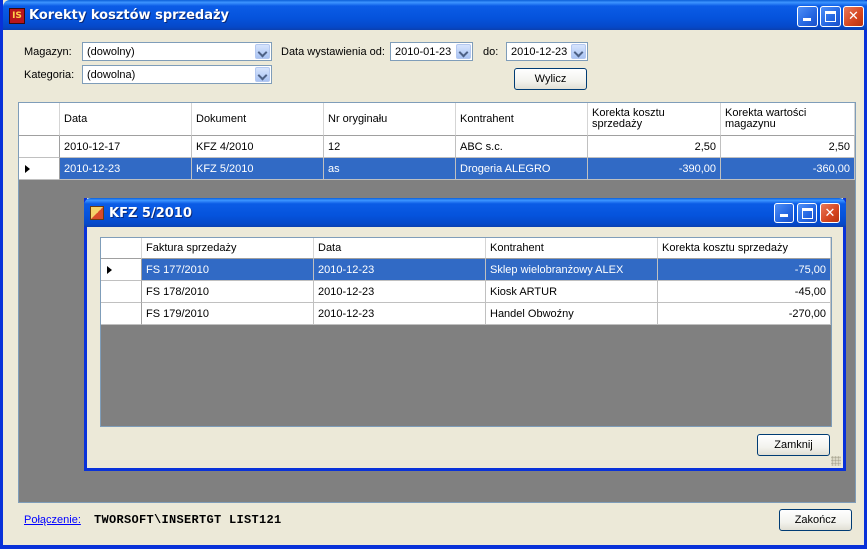 The width and height of the screenshot is (867, 549). What do you see at coordinates (258, 119) in the screenshot?
I see `column-header-dokument: Dokument` at bounding box center [258, 119].